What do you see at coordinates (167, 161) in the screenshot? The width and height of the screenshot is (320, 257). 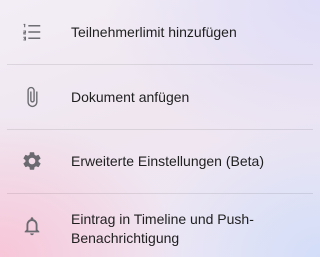 I see `menu-item-label: Erweiterte Einstellungen (Beta)` at bounding box center [167, 161].